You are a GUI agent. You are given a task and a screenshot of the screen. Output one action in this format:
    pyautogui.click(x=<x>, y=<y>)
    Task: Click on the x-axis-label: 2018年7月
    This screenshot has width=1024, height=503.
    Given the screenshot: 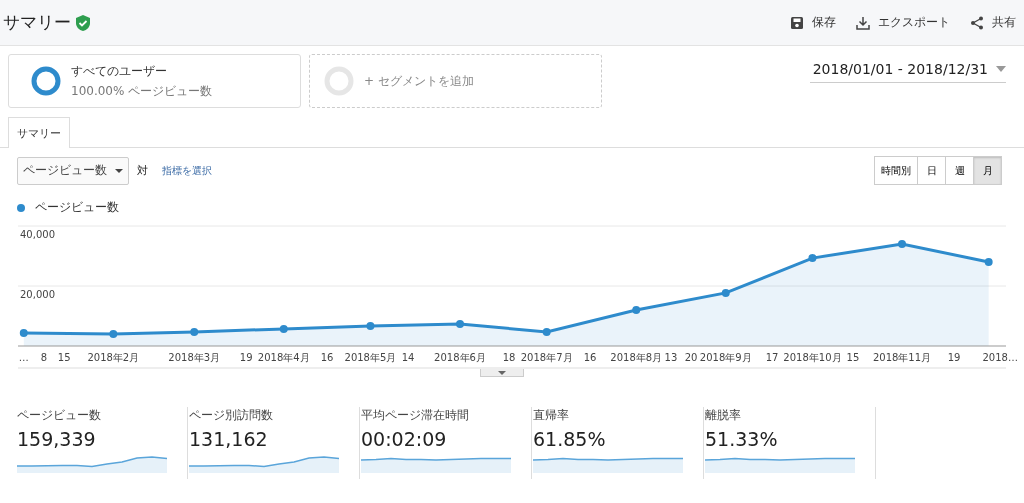 What is the action you would take?
    pyautogui.click(x=546, y=357)
    